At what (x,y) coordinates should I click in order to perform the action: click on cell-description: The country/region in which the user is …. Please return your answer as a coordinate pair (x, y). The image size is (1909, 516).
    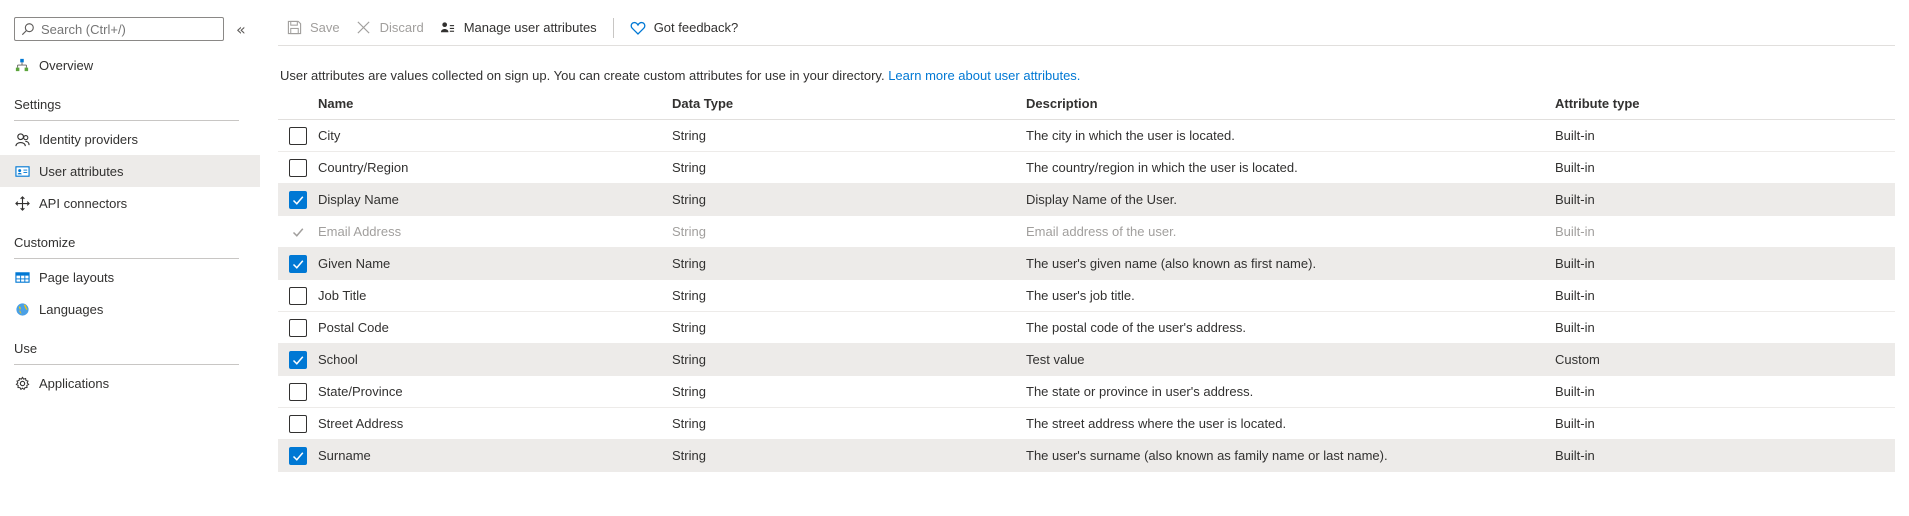
    Looking at the image, I should click on (1162, 167).